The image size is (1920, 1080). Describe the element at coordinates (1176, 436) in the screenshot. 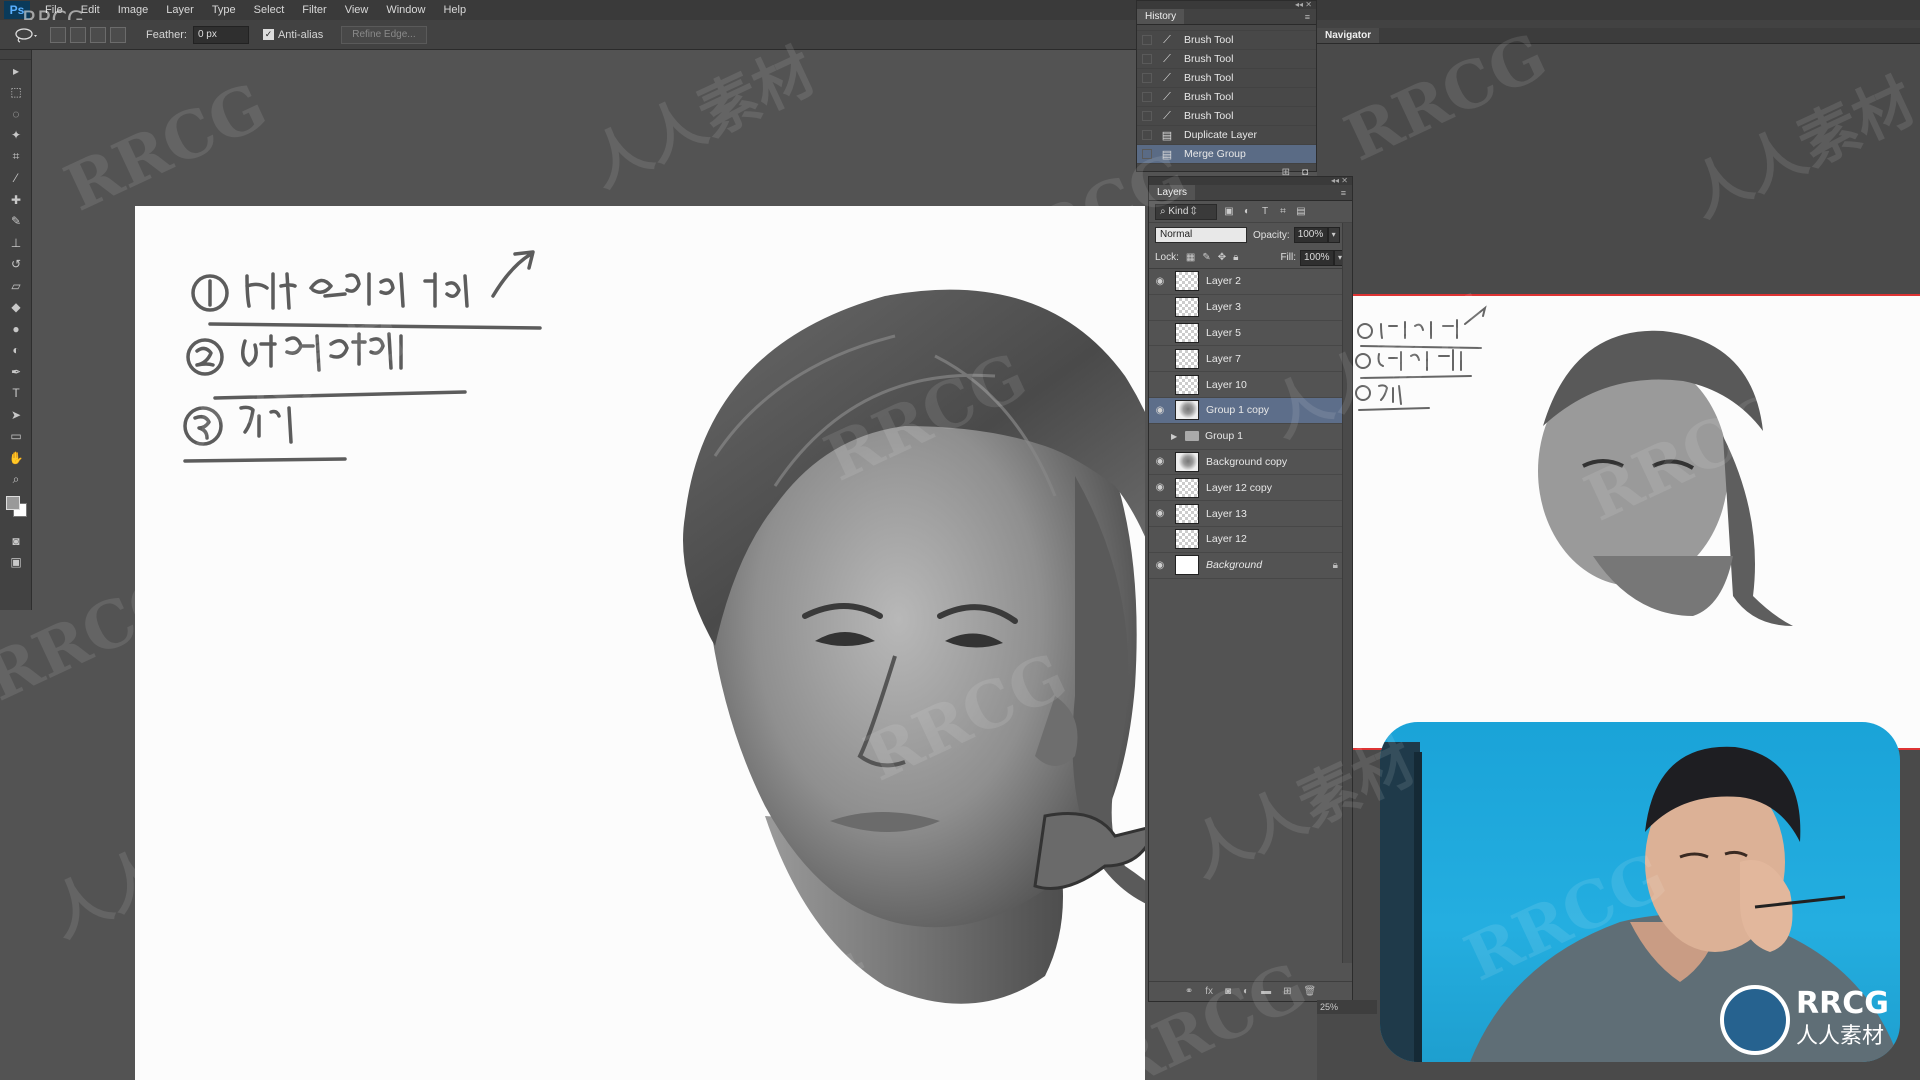

I see `group-expand-icon: ▶` at that location.